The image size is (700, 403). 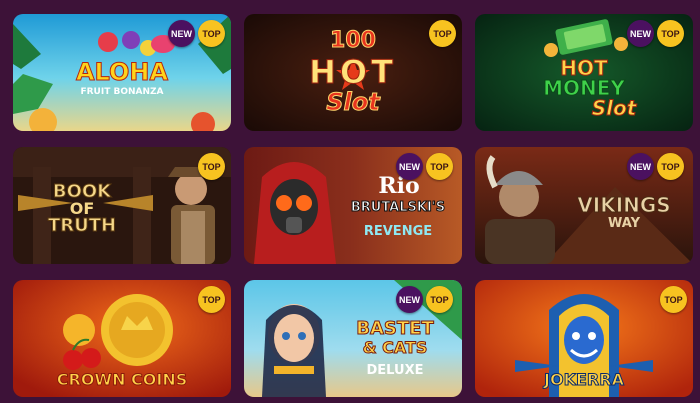 I want to click on game-tile-rio-brutalskis-revenge: Rio BRUTALSKI'S REVENGE NEW TOP, so click(x=353, y=205).